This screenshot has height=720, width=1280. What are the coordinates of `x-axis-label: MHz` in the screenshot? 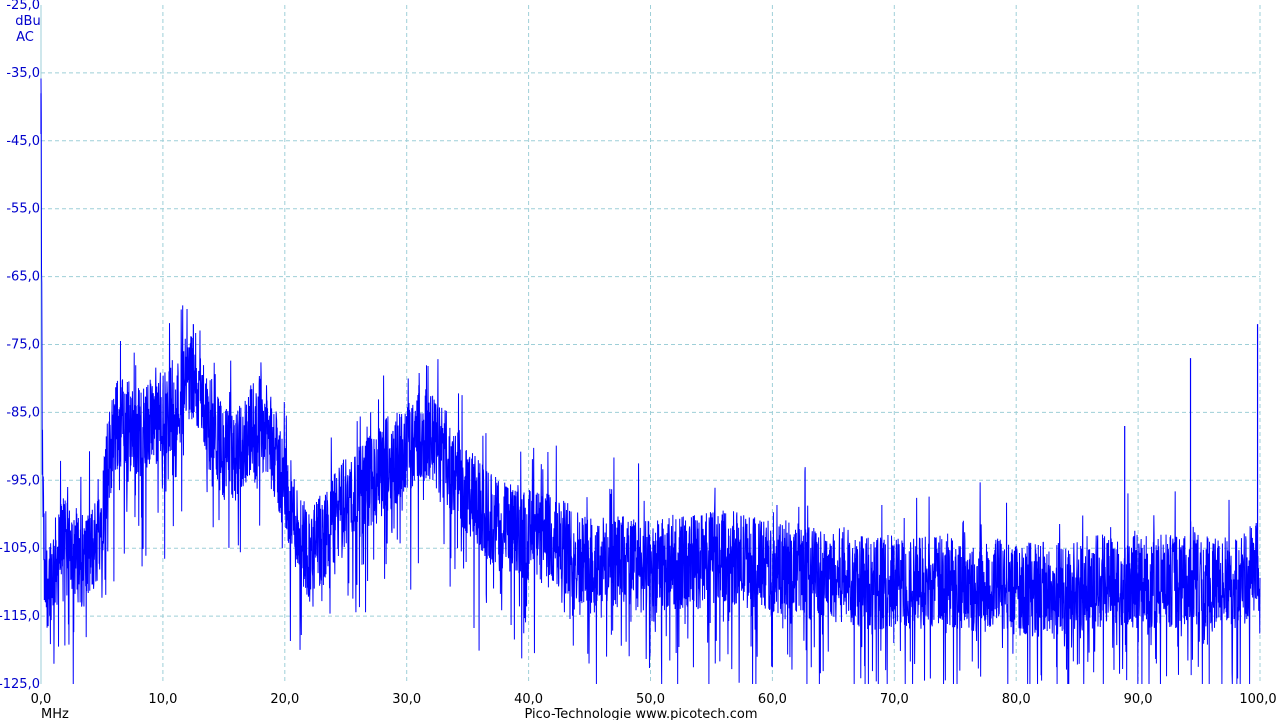 It's located at (55, 713).